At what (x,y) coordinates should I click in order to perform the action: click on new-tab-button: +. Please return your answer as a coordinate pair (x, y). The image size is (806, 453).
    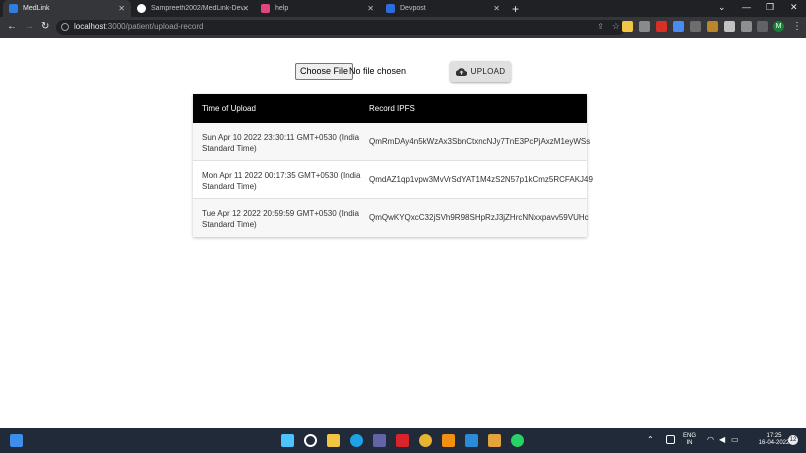
    Looking at the image, I should click on (515, 9).